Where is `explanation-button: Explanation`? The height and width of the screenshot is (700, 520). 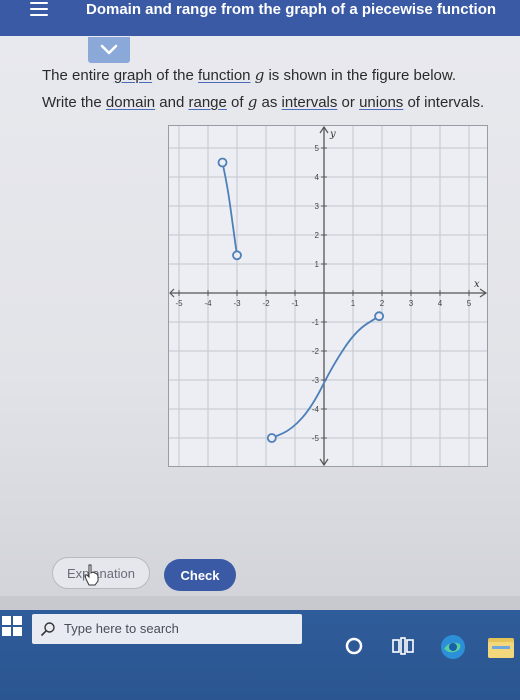
explanation-button: Explanation is located at coordinates (101, 573).